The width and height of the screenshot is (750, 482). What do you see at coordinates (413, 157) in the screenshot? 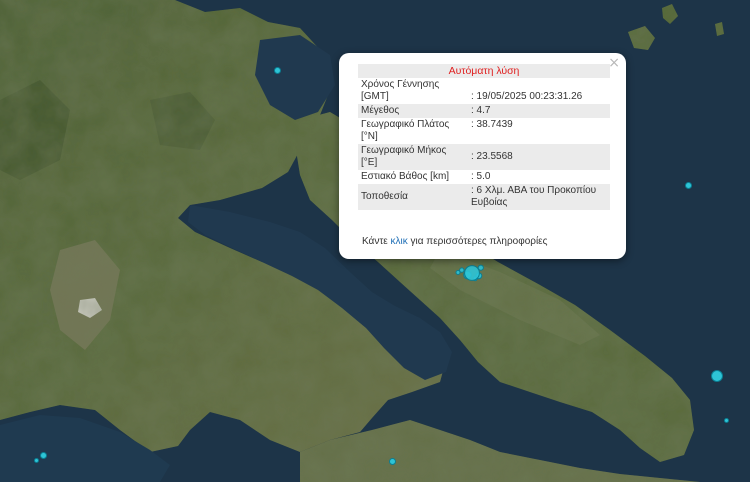
I see `detail-label: Γεωγραφικό Μήκος [°E]` at bounding box center [413, 157].